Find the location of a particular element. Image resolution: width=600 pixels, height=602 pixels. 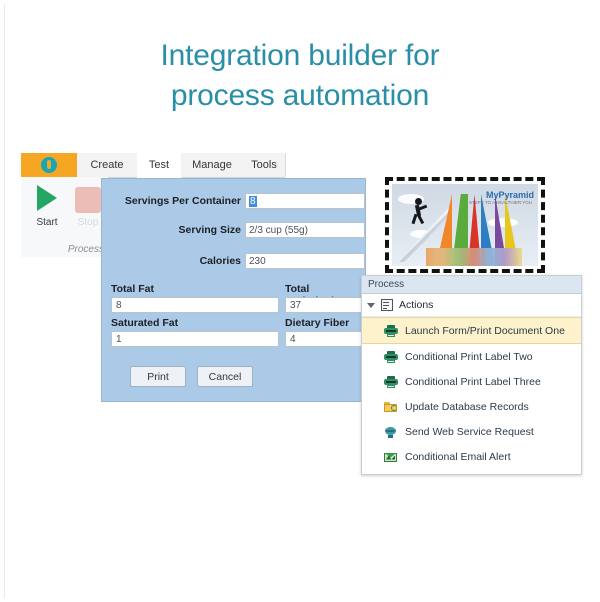

action-item-label: Update Database Records is located at coordinates (467, 406).